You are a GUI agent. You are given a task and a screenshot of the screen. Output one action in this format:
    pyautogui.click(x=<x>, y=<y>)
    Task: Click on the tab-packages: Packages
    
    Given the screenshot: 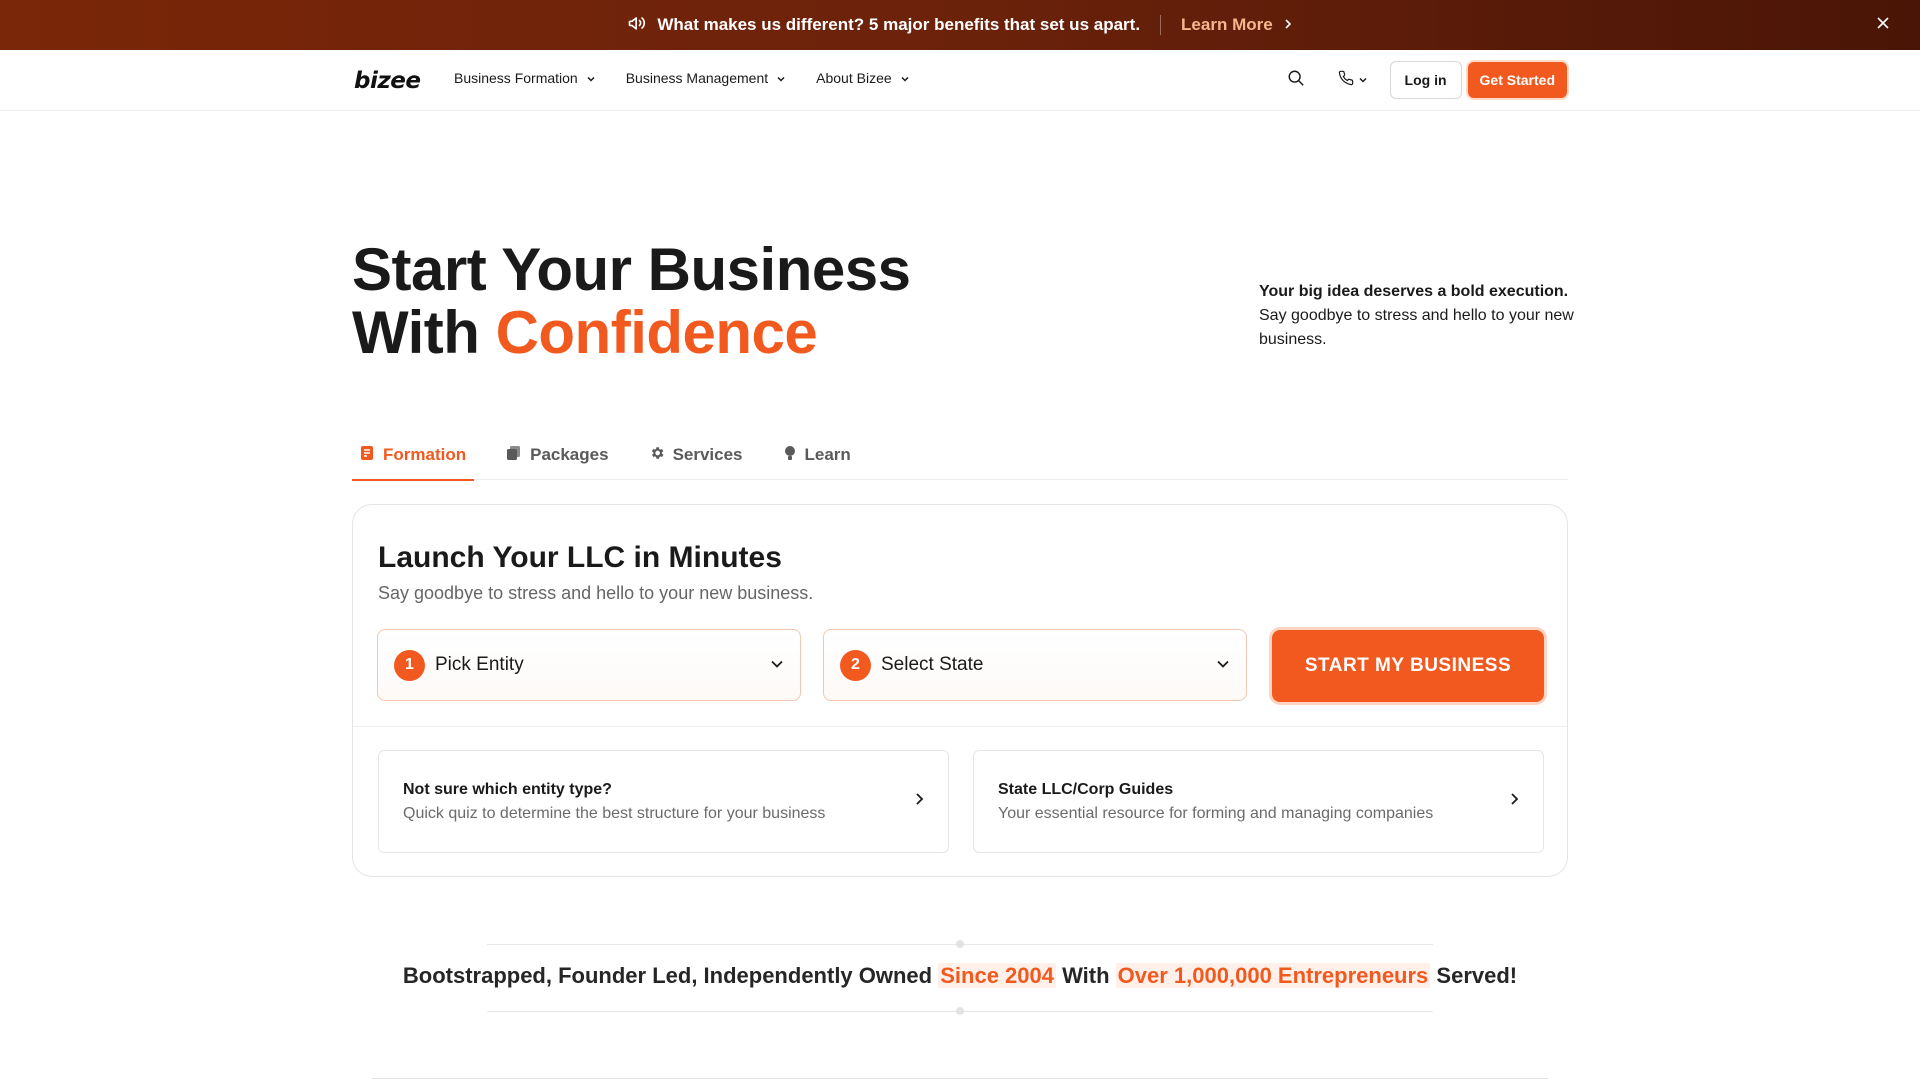 What is the action you would take?
    pyautogui.click(x=557, y=455)
    